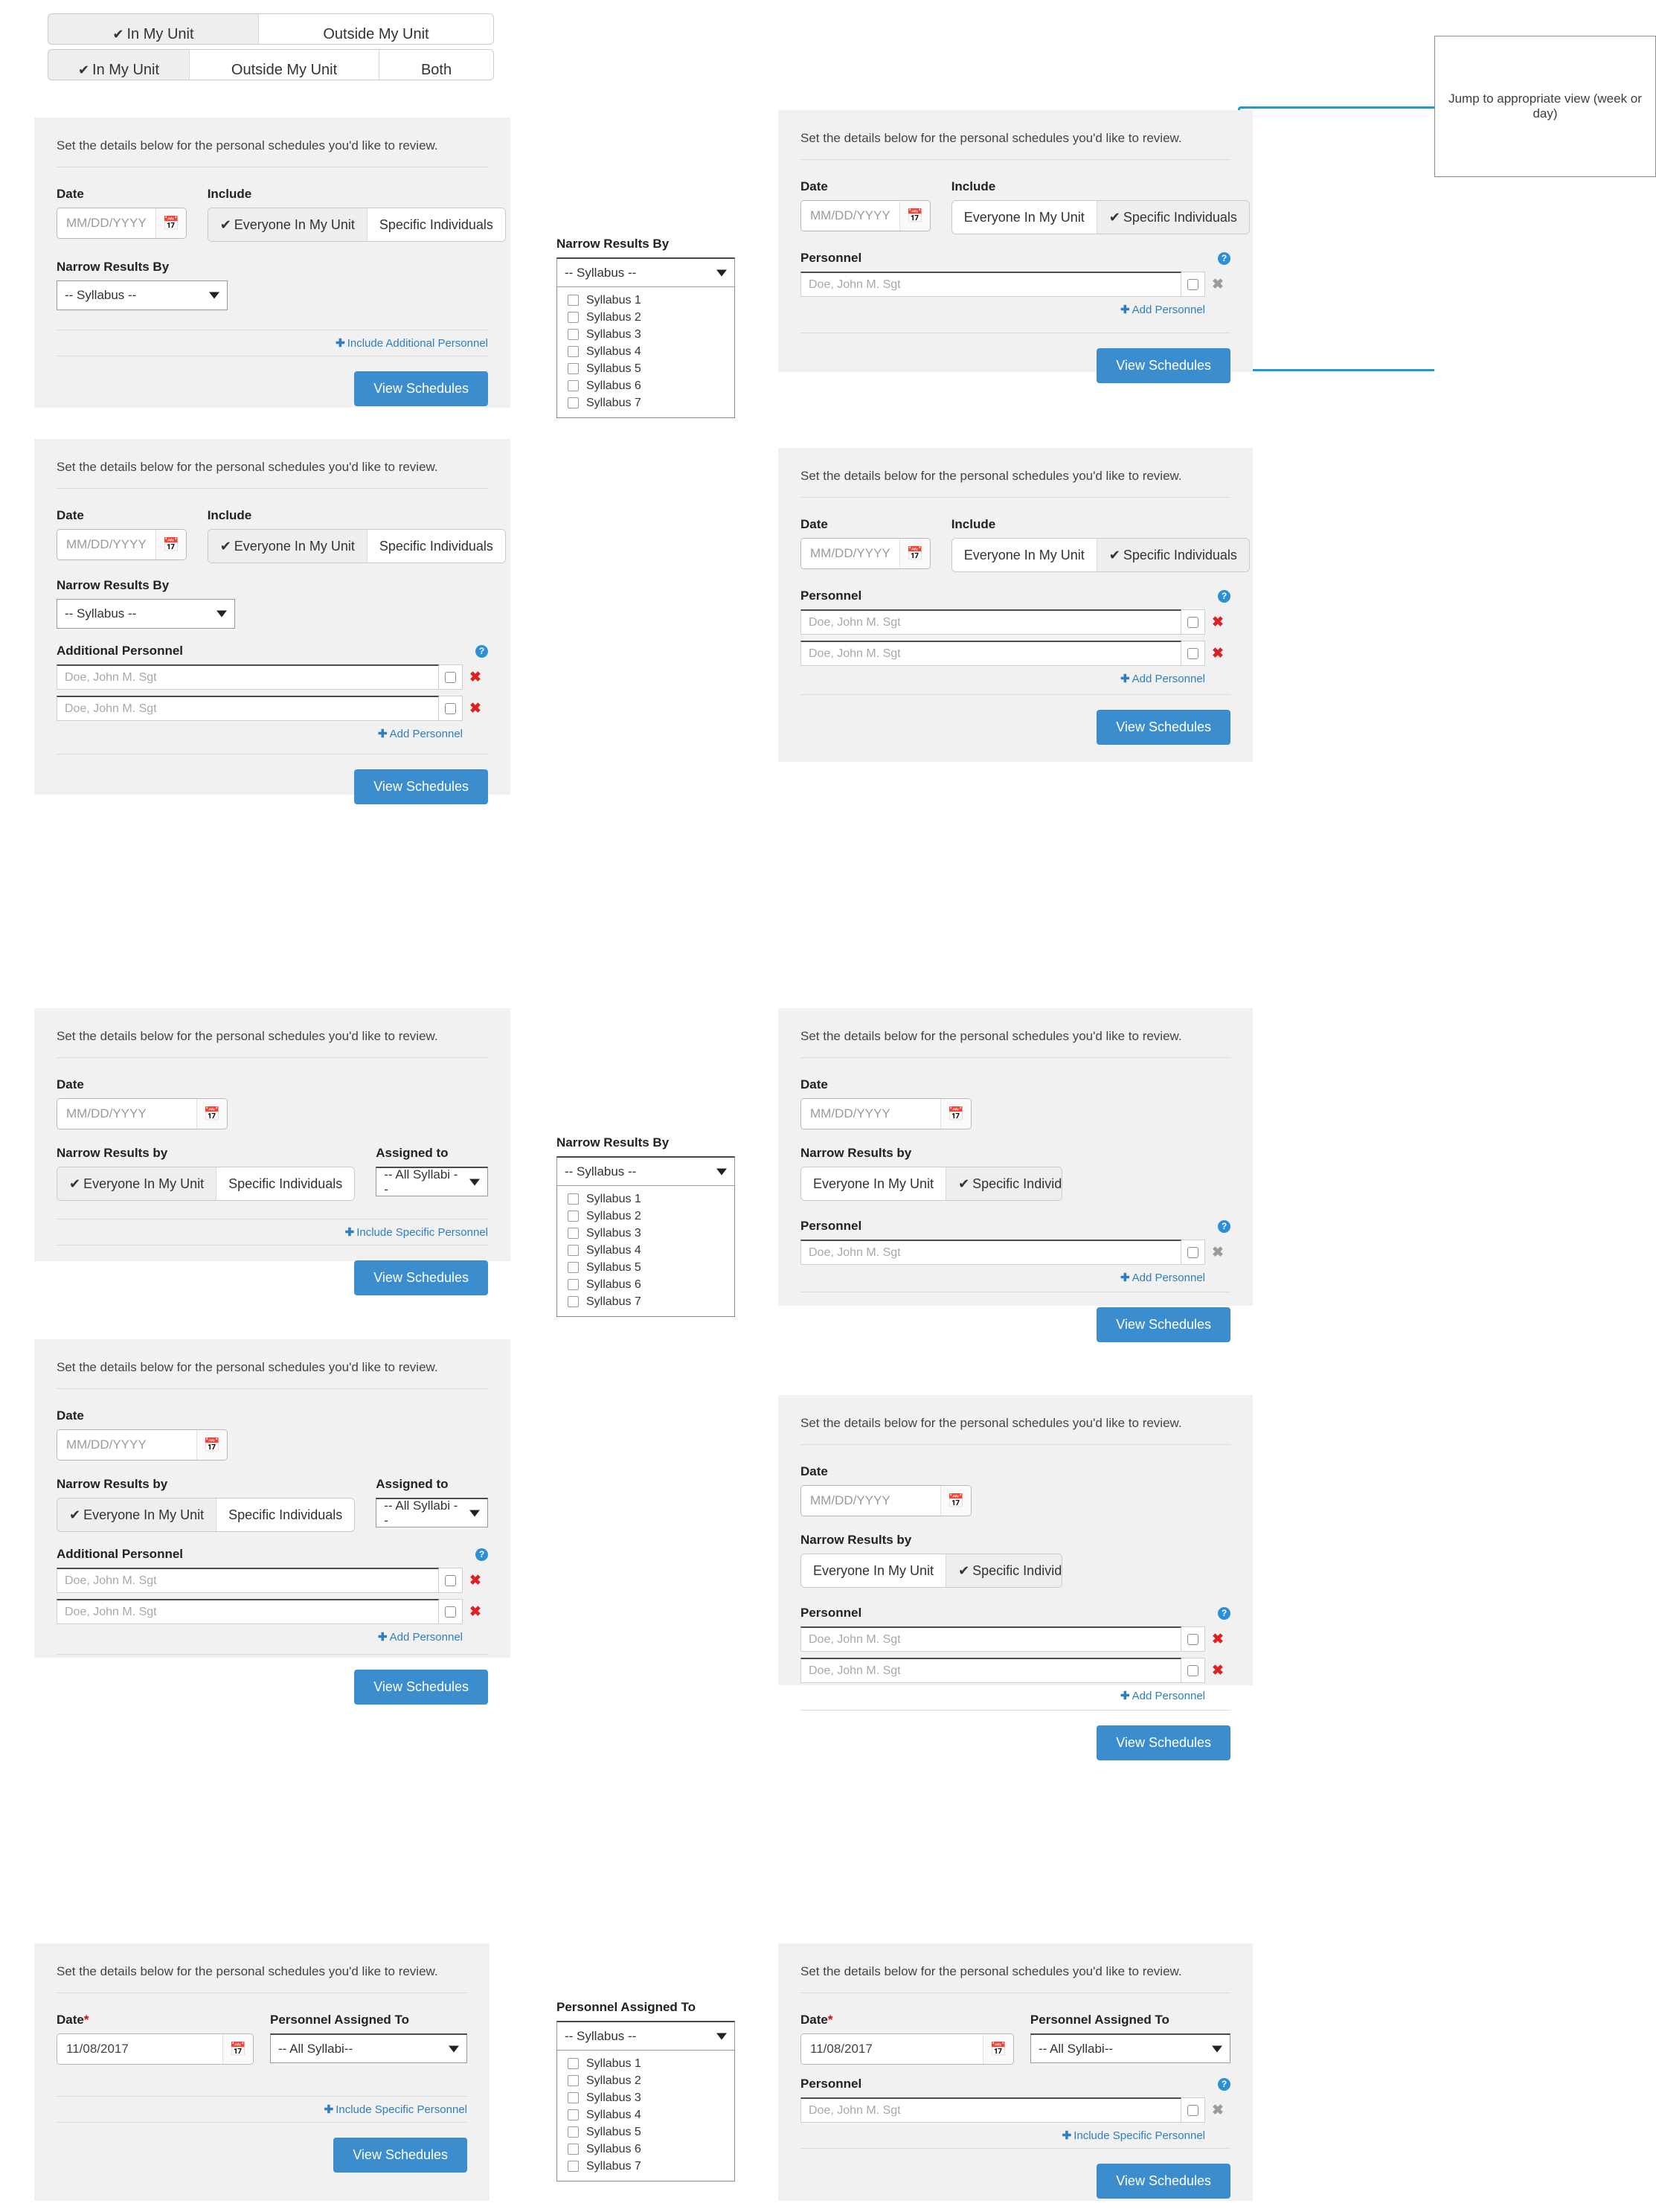  I want to click on include-additional-personnel-link: ✚ Include Additional Personnel, so click(412, 343).